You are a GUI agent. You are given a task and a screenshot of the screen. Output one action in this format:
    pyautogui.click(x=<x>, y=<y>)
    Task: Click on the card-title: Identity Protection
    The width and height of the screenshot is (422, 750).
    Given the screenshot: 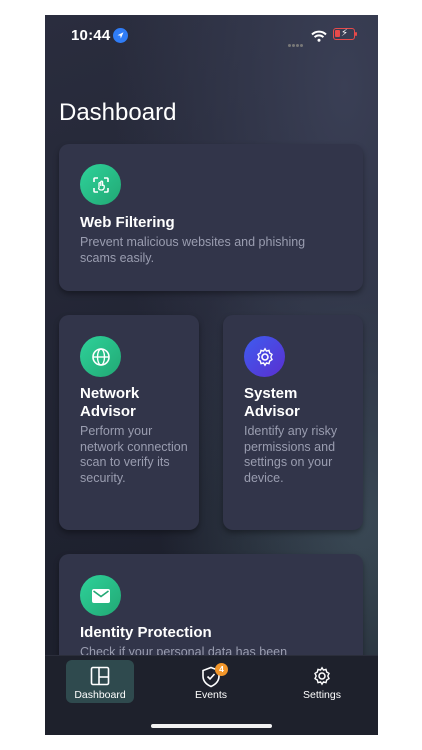 What is the action you would take?
    pyautogui.click(x=146, y=632)
    